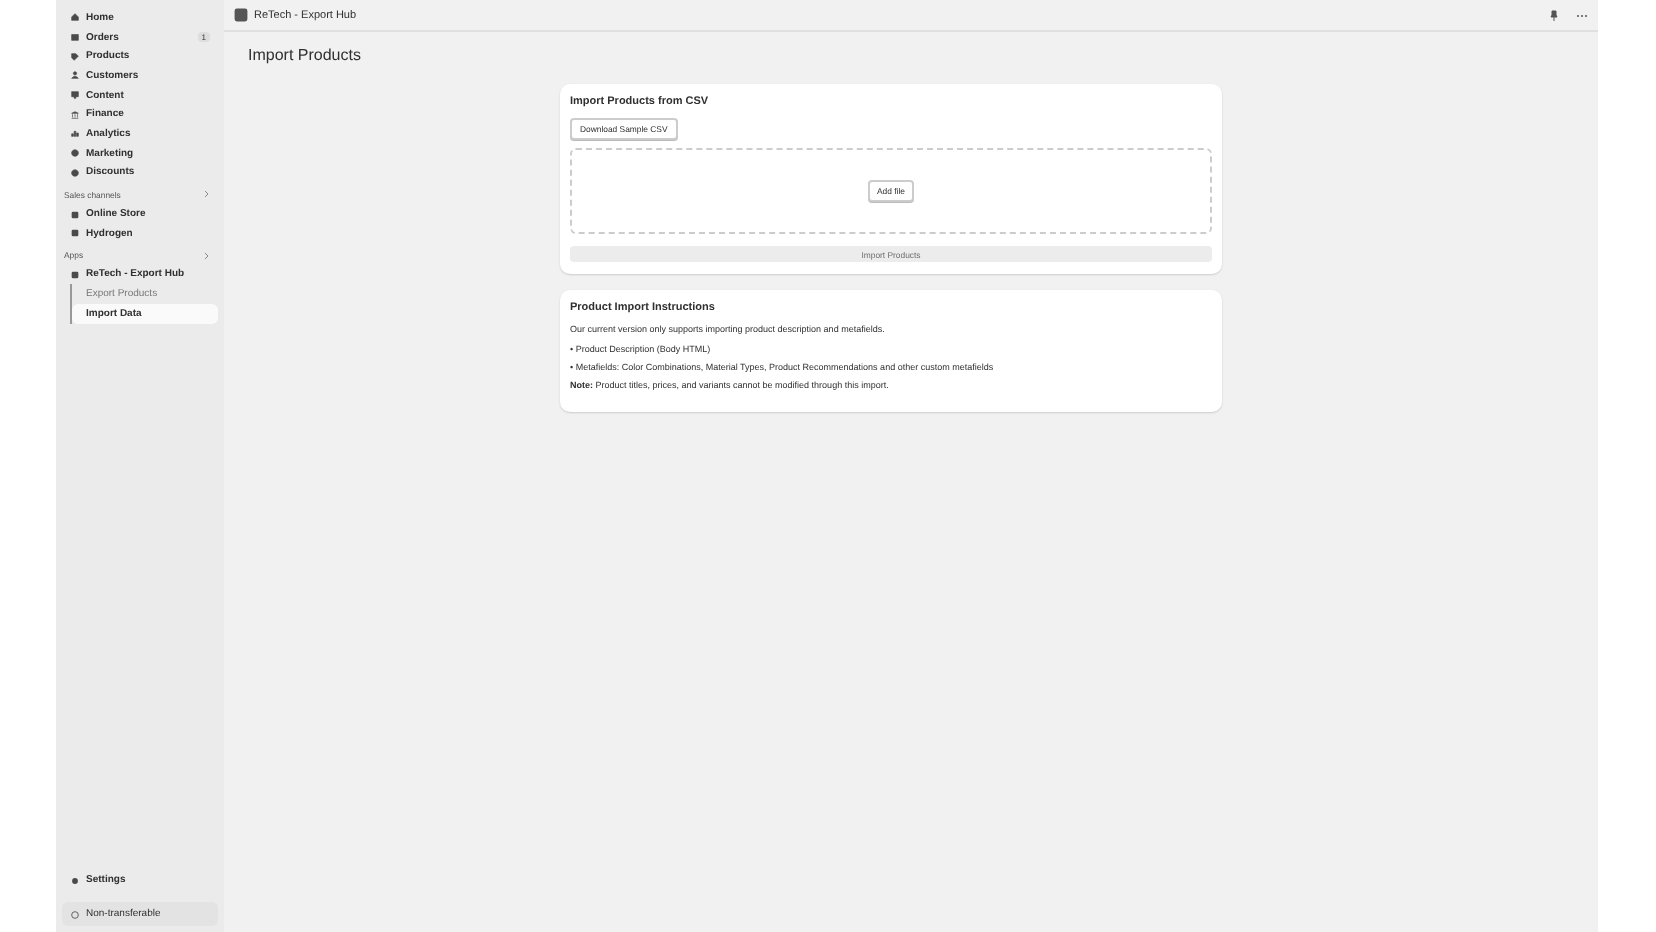  What do you see at coordinates (305, 55) in the screenshot?
I see `page-title: Import Products` at bounding box center [305, 55].